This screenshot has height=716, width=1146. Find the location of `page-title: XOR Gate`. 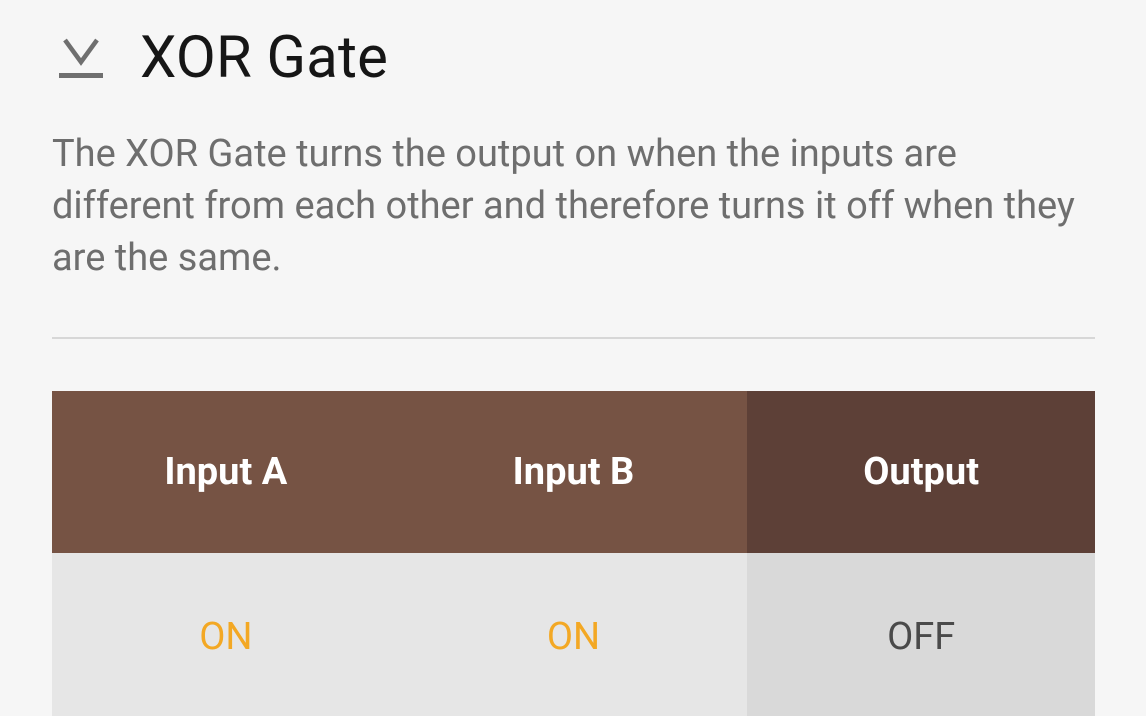

page-title: XOR Gate is located at coordinates (264, 58).